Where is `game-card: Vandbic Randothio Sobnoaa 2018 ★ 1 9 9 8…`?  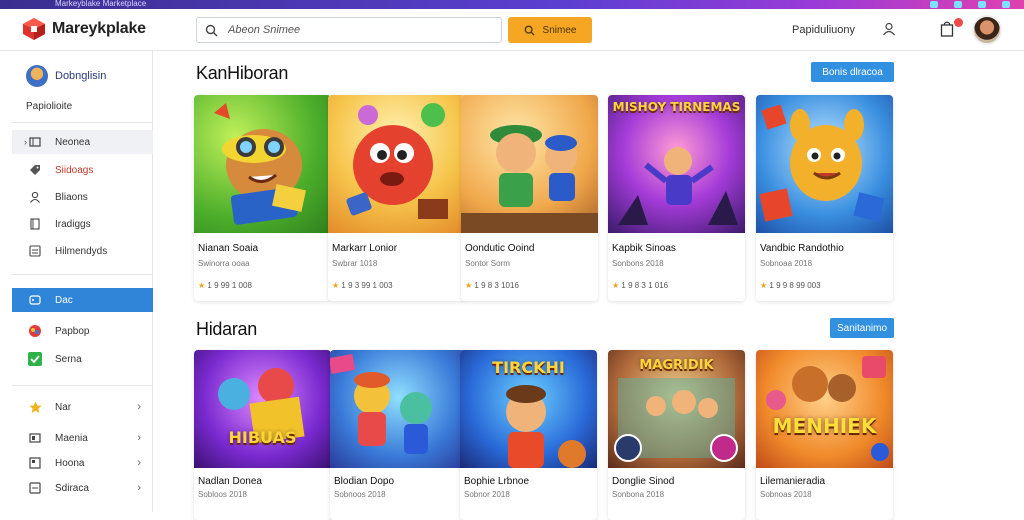 game-card: Vandbic Randothio Sobnoaa 2018 ★ 1 9 9 8… is located at coordinates (824, 198).